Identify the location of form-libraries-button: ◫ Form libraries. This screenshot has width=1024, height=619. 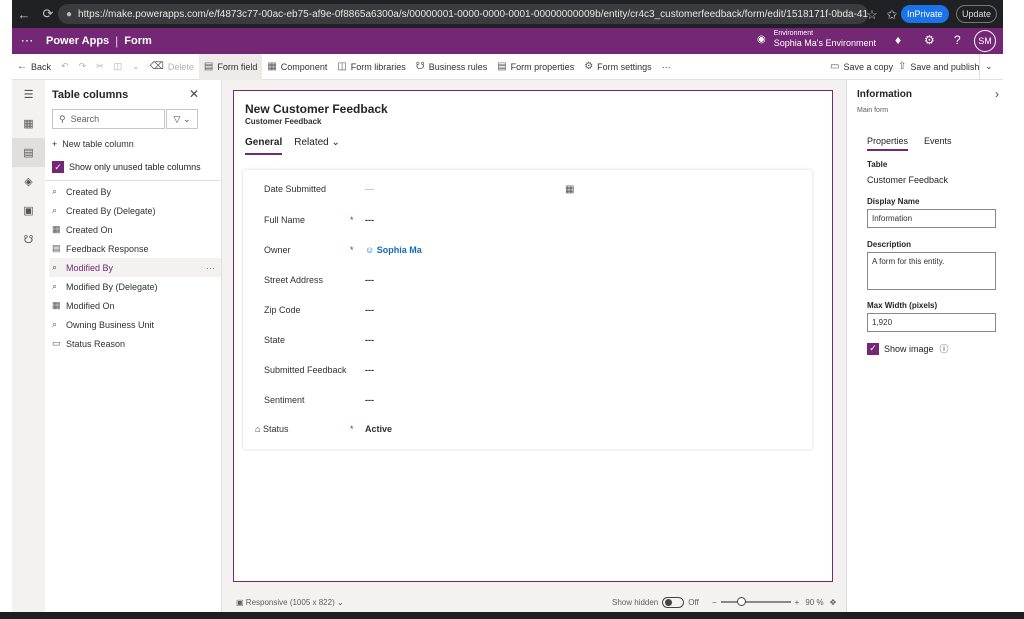
(371, 67).